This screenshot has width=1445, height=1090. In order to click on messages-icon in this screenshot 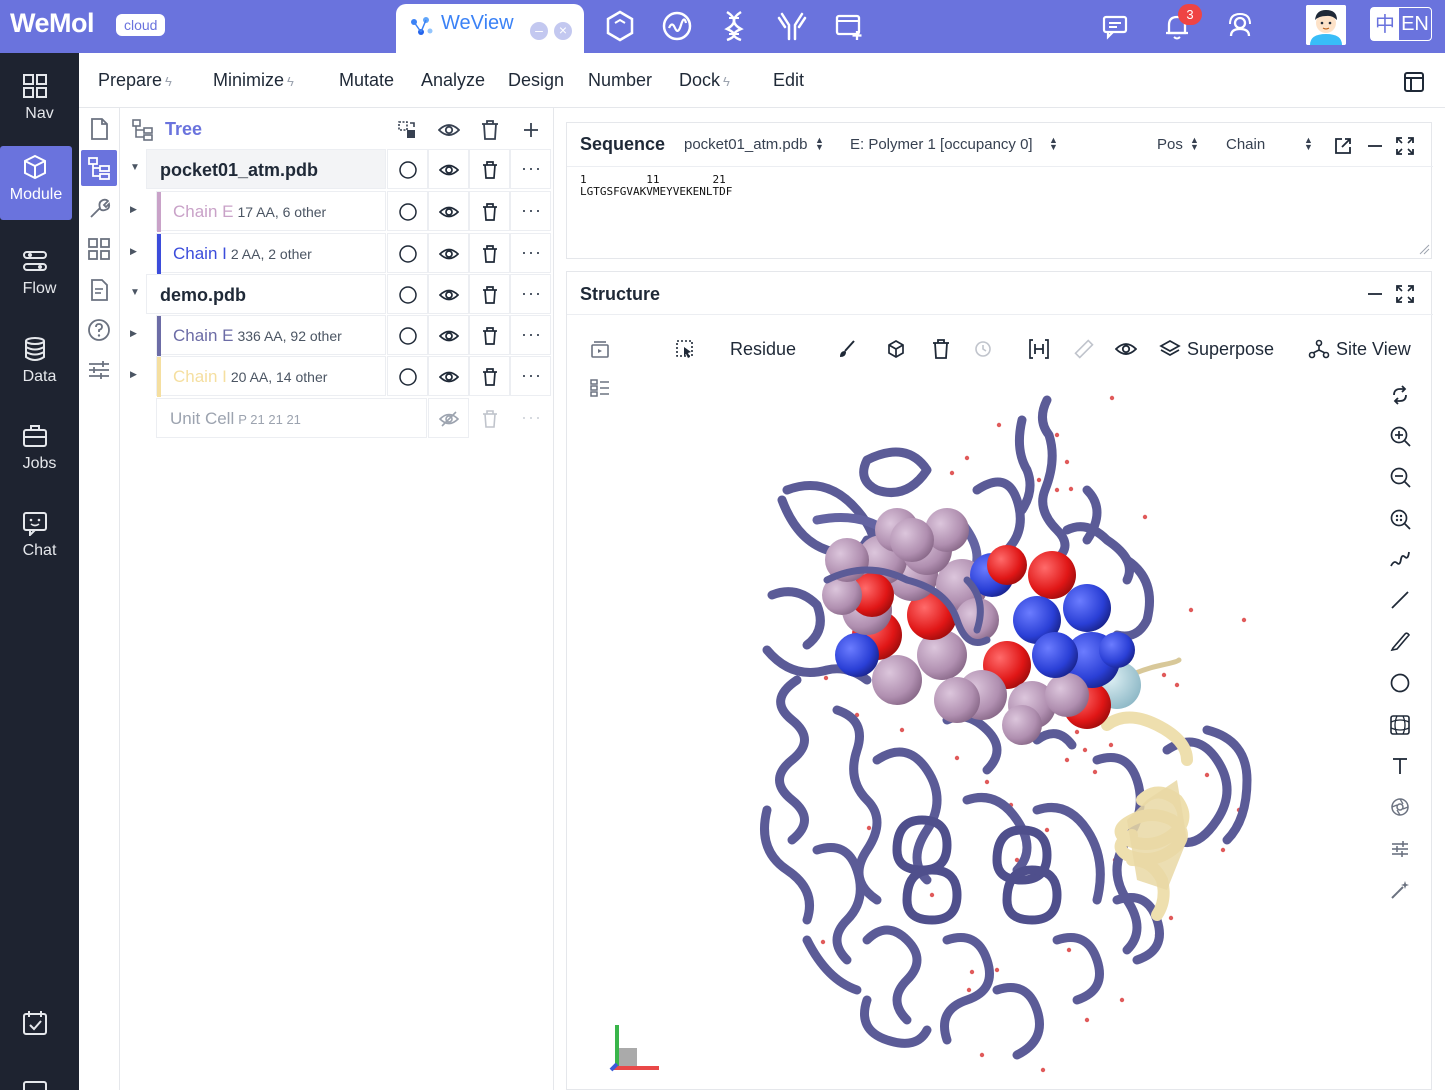, I will do `click(1115, 26)`.